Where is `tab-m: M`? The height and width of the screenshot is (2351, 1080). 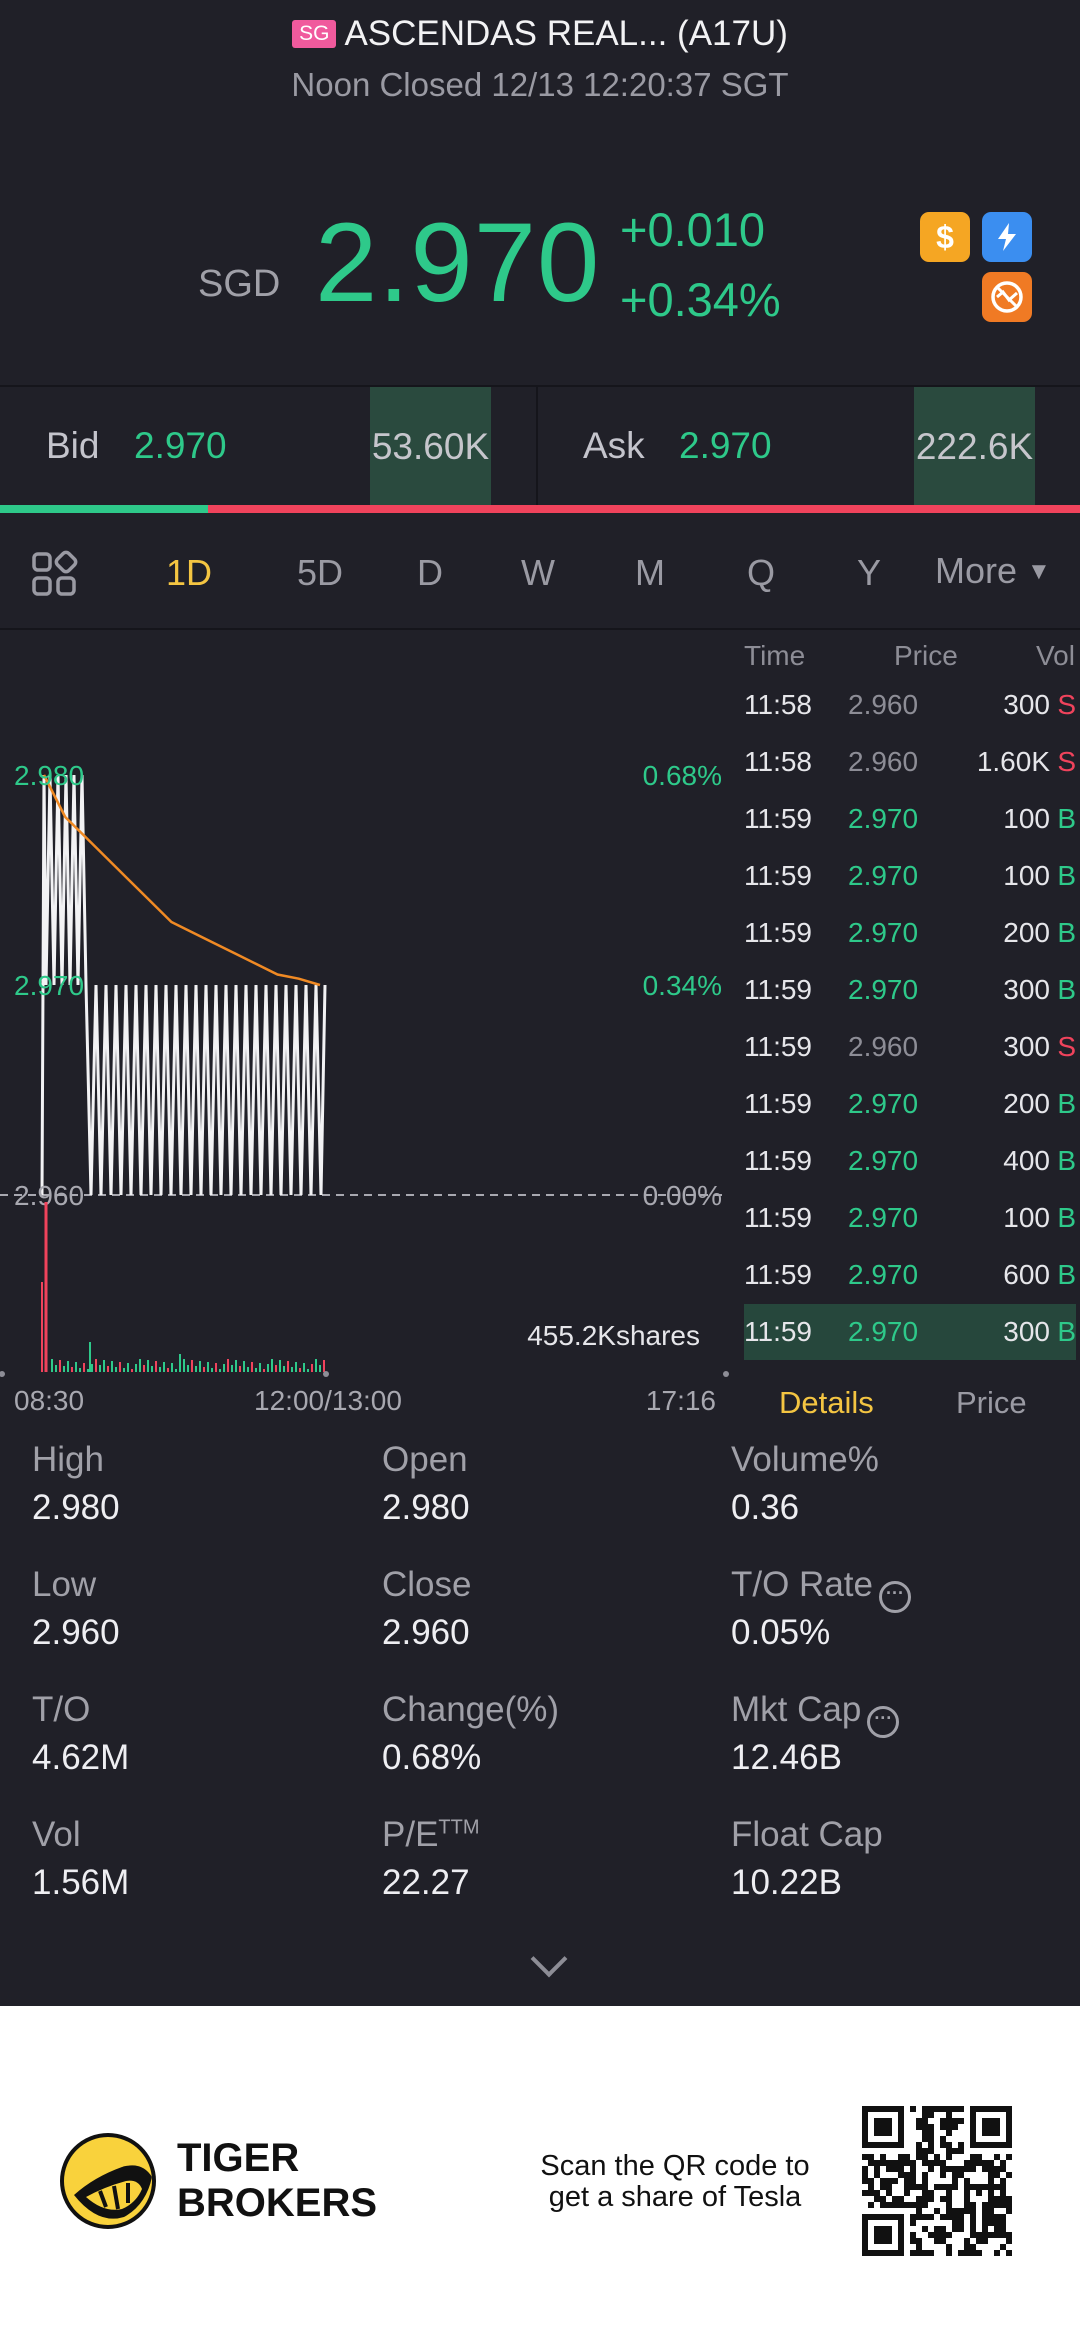 tab-m: M is located at coordinates (650, 573).